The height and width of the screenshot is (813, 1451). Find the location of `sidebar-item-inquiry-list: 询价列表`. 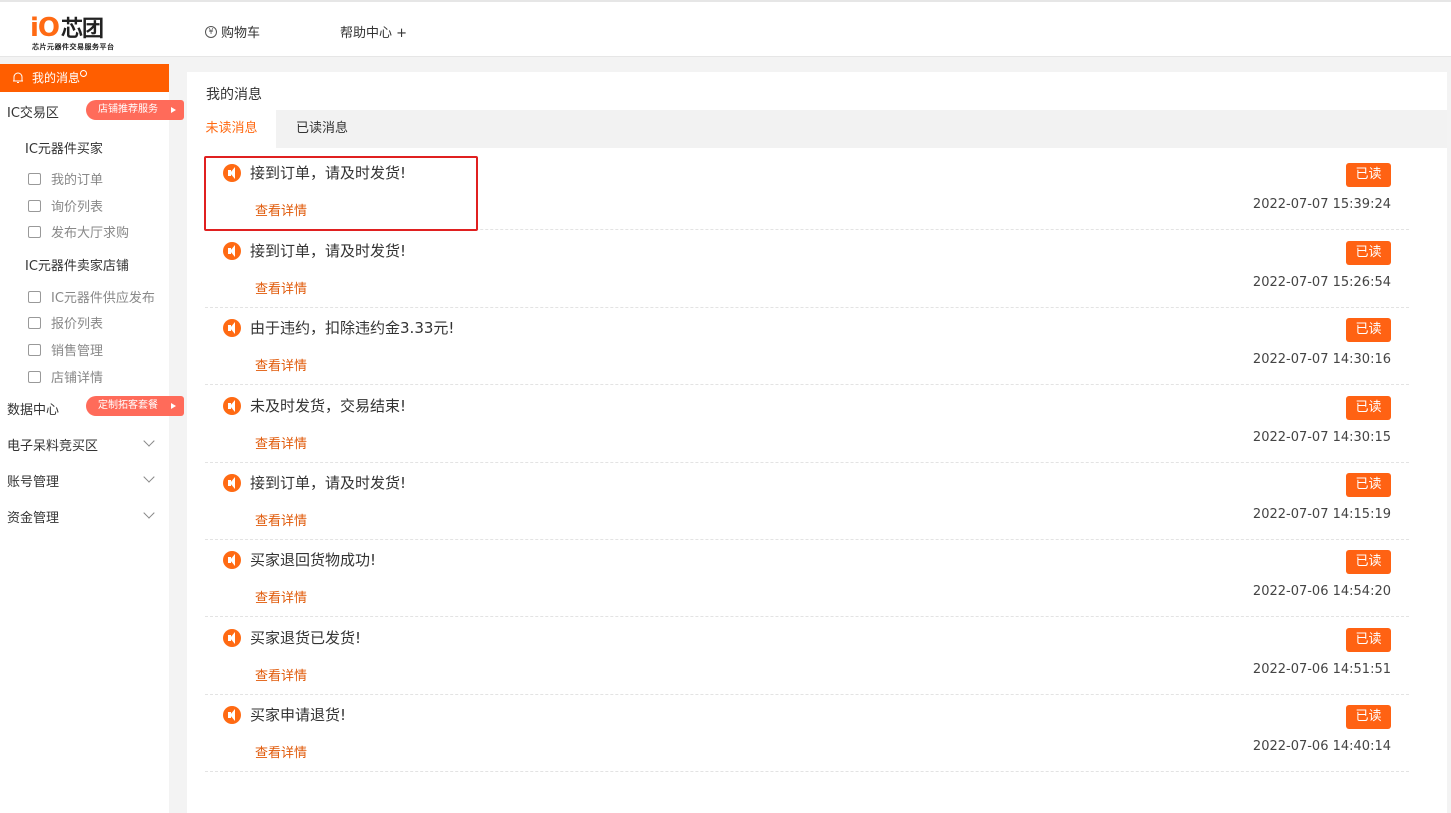

sidebar-item-inquiry-list: 询价列表 is located at coordinates (65, 205).